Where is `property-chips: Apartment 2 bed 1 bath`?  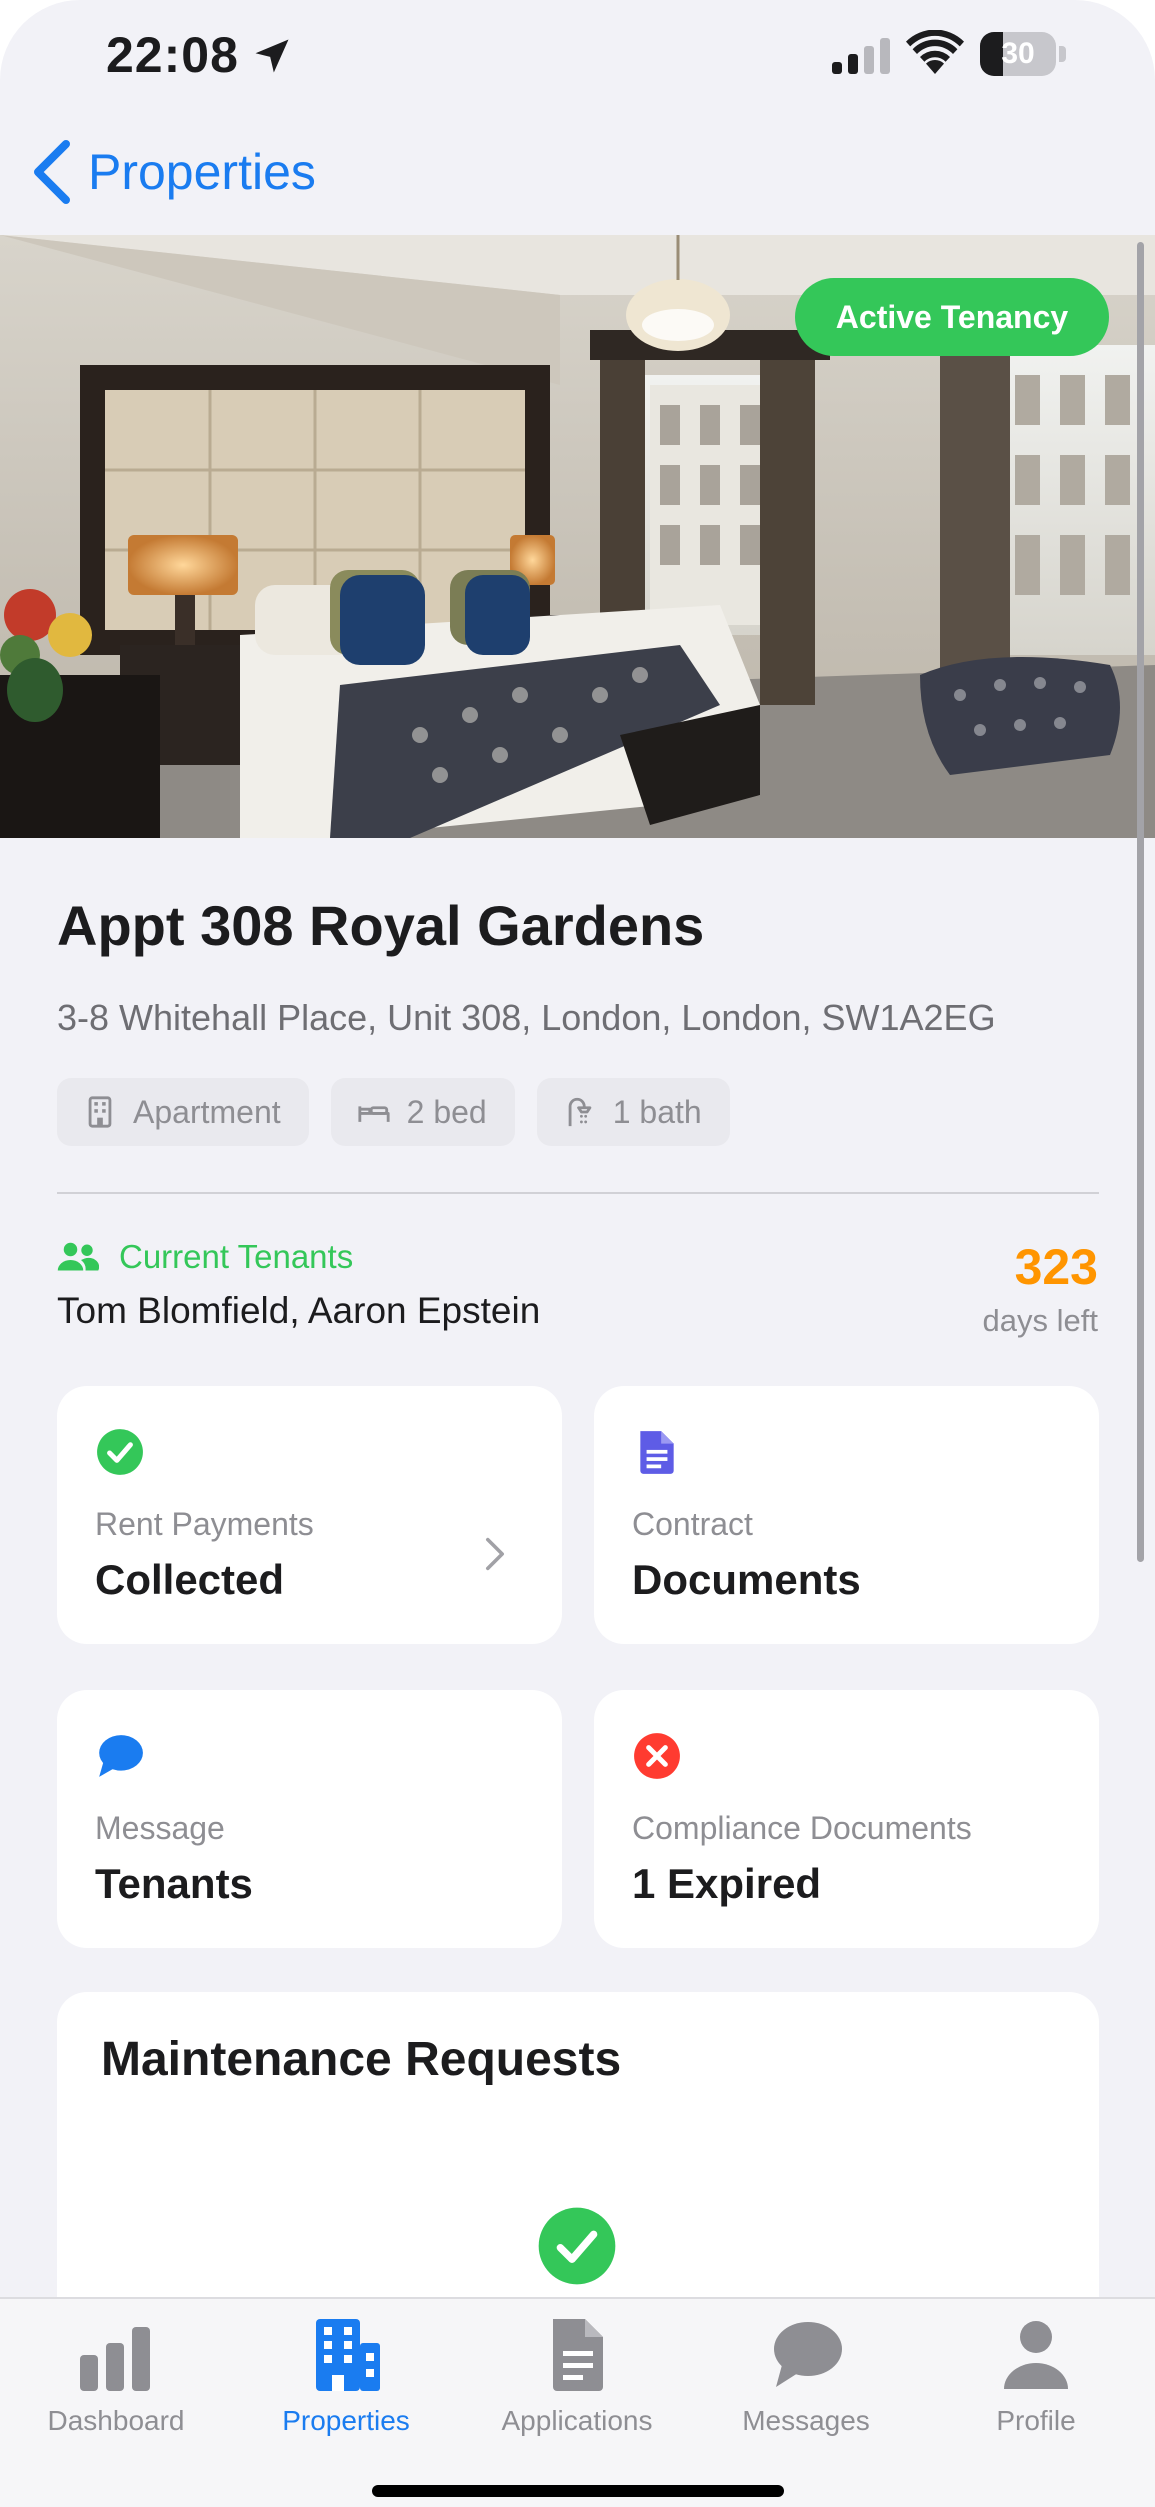
property-chips: Apartment 2 bed 1 bath is located at coordinates (393, 1112).